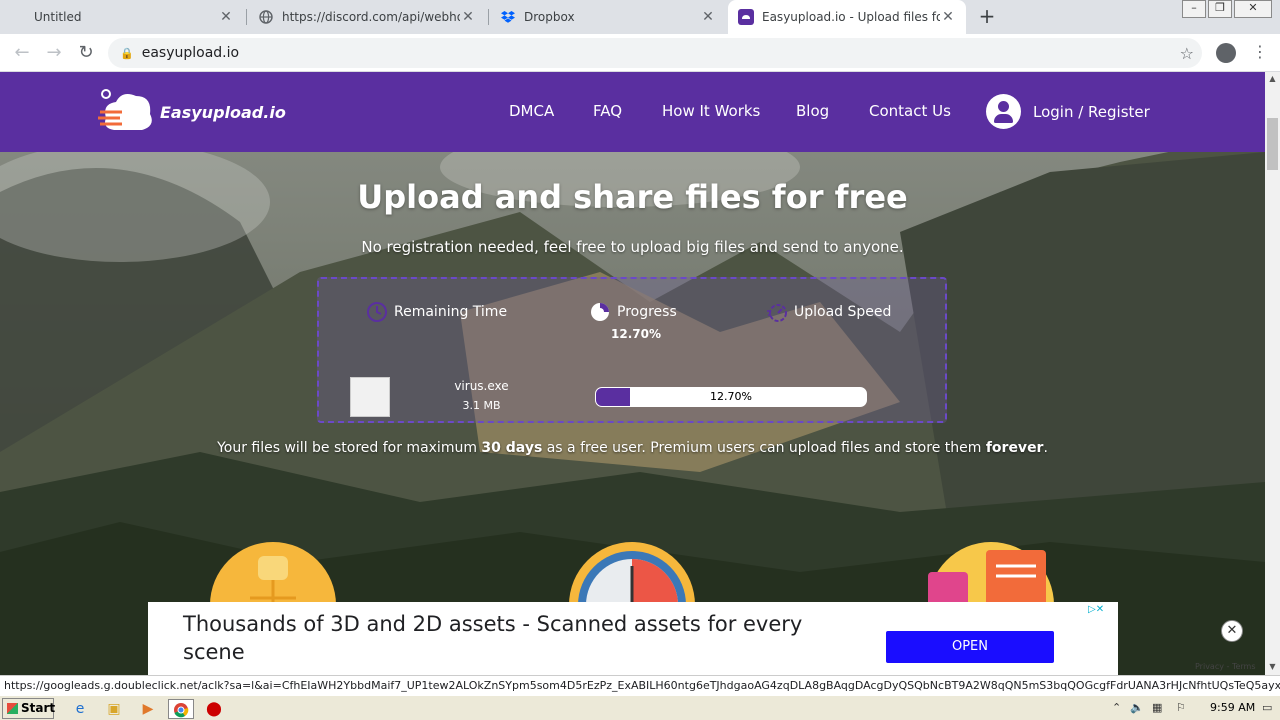 Image resolution: width=1280 pixels, height=720 pixels. Describe the element at coordinates (1267, 707) in the screenshot. I see `show-desktop-icon: ▭` at that location.